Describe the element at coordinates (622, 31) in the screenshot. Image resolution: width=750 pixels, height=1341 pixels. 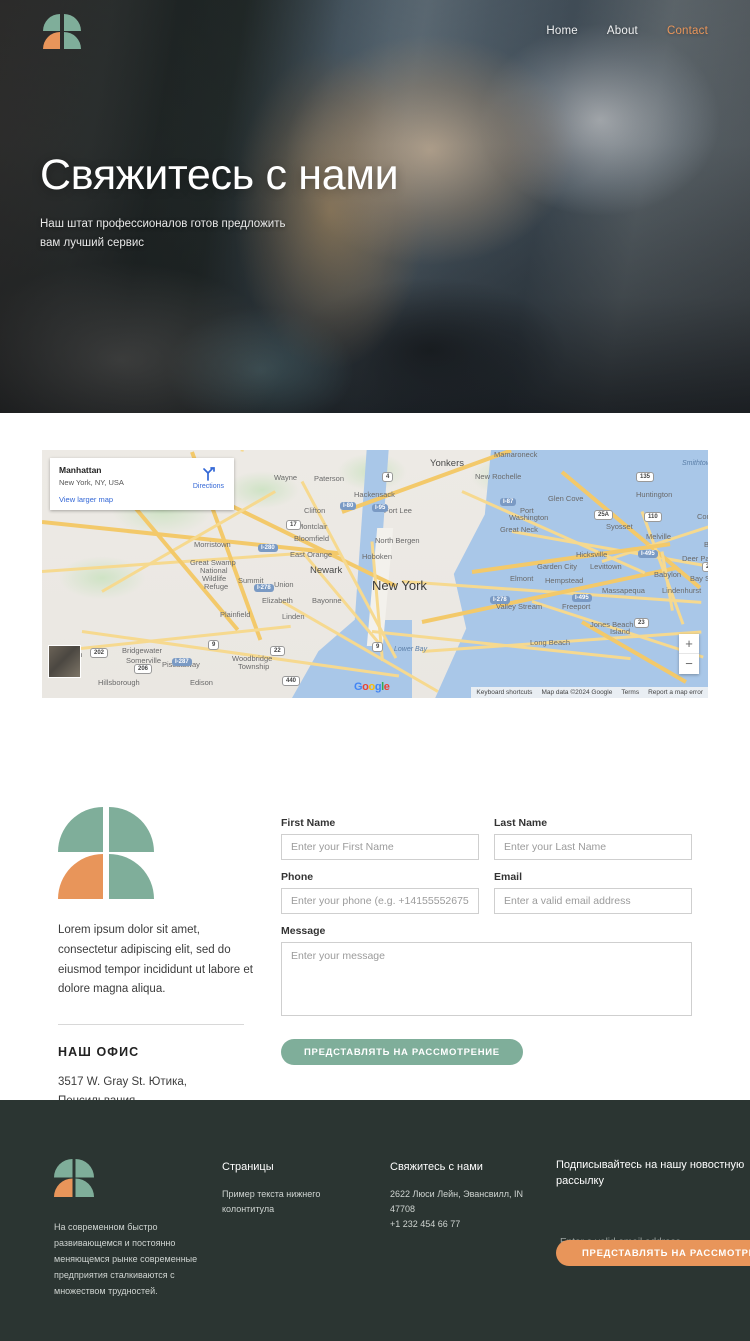
I see `nav-link-about: About` at that location.